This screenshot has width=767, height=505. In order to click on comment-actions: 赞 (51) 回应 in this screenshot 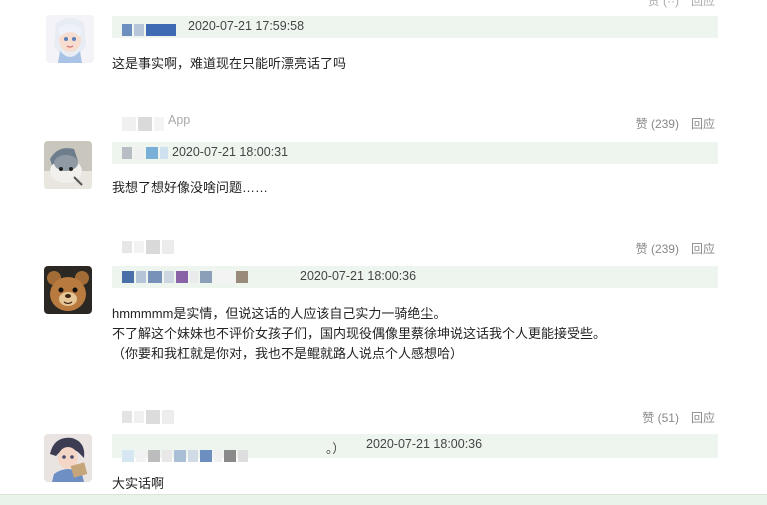, I will do `click(678, 417)`.